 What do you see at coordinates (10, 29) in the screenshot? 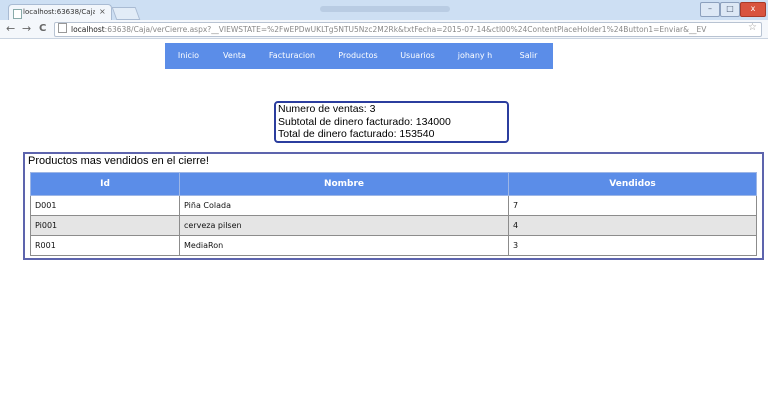
I see `back-button: ←` at bounding box center [10, 29].